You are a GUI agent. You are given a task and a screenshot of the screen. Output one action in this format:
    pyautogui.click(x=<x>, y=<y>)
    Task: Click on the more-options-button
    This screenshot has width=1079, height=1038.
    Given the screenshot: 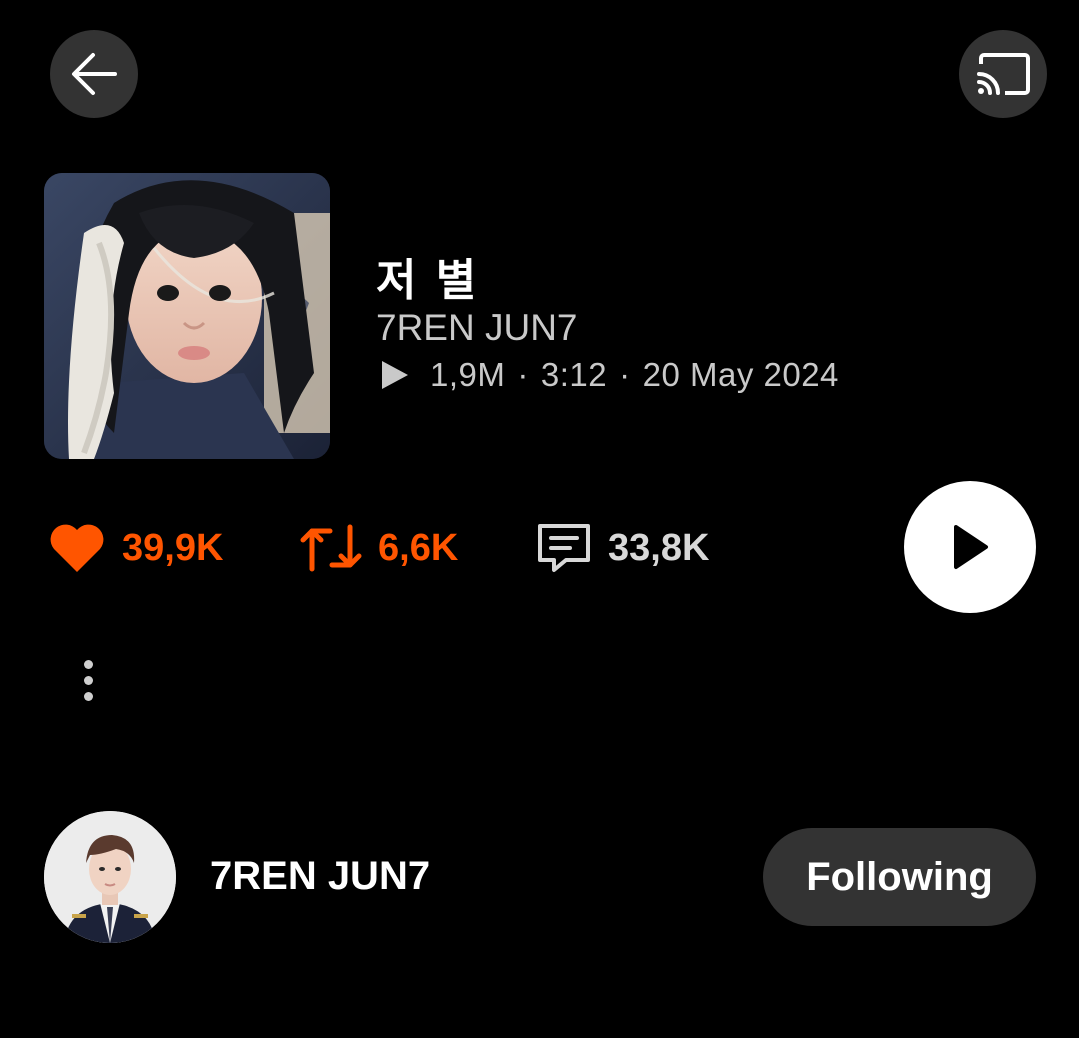 What is the action you would take?
    pyautogui.click(x=88, y=680)
    